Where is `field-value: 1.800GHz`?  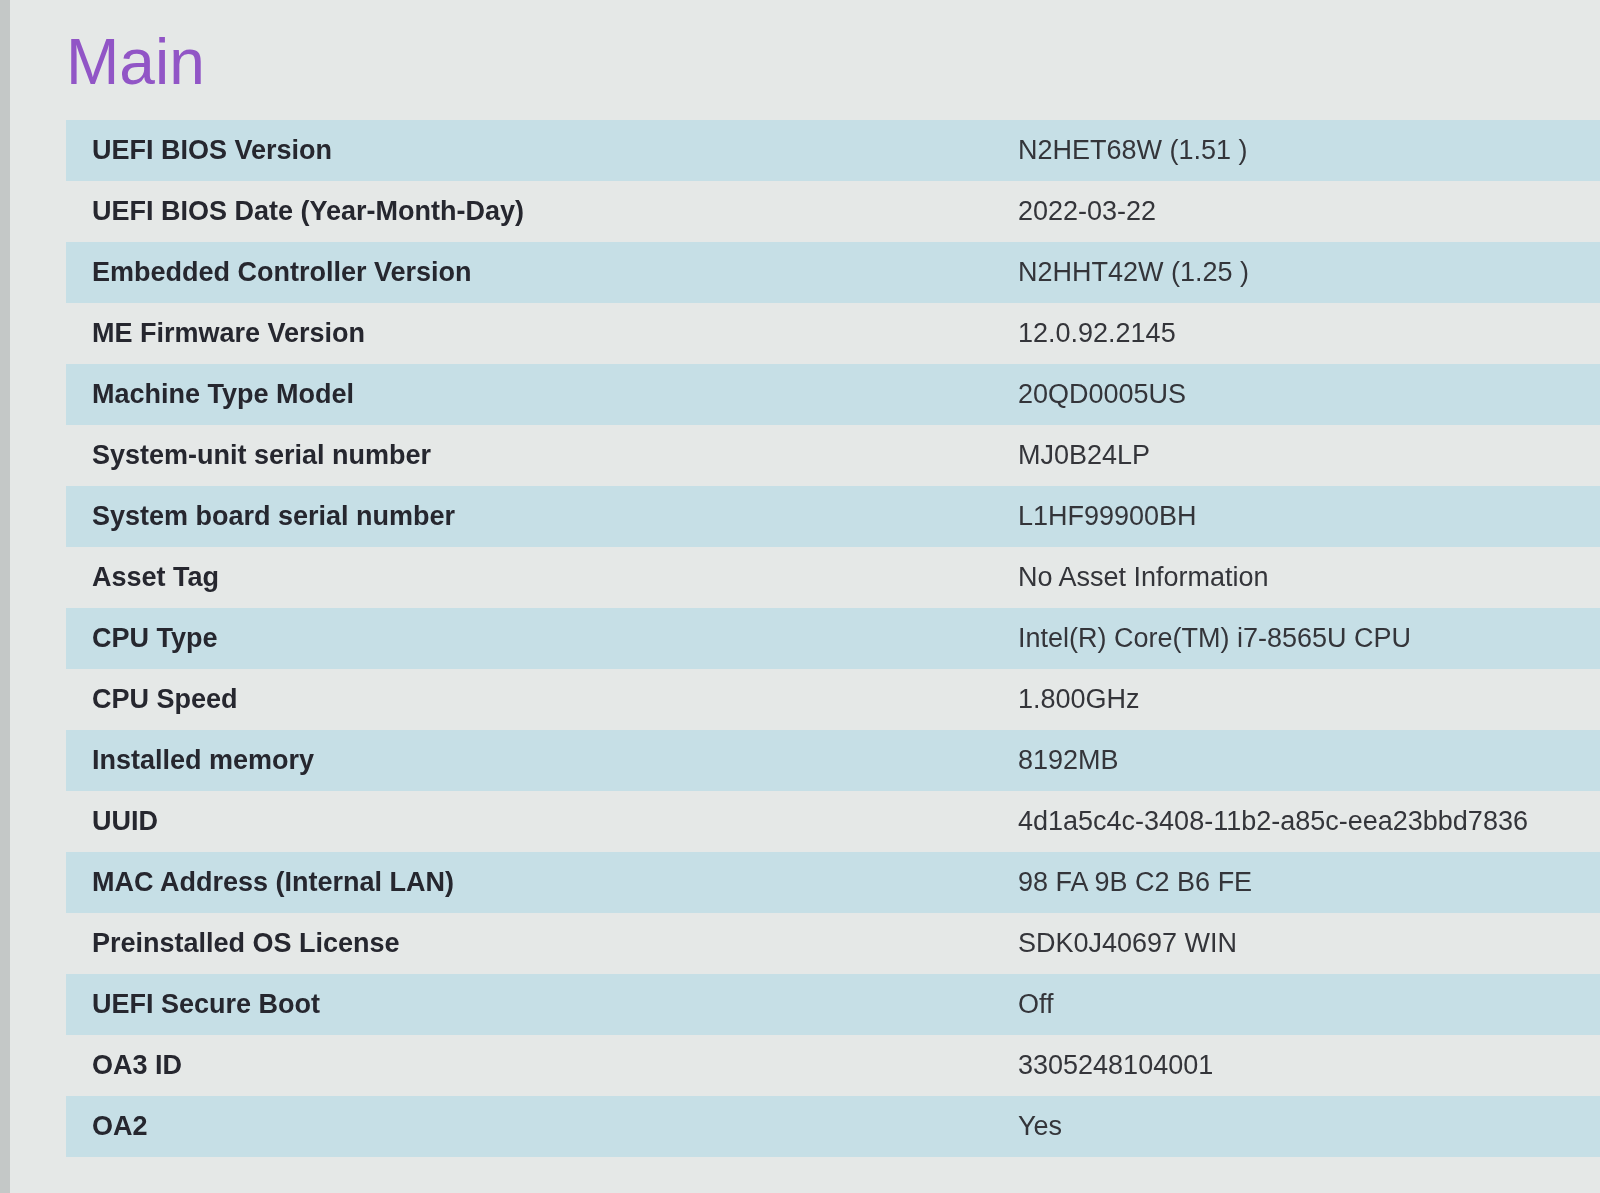
field-value: 1.800GHz is located at coordinates (1079, 699).